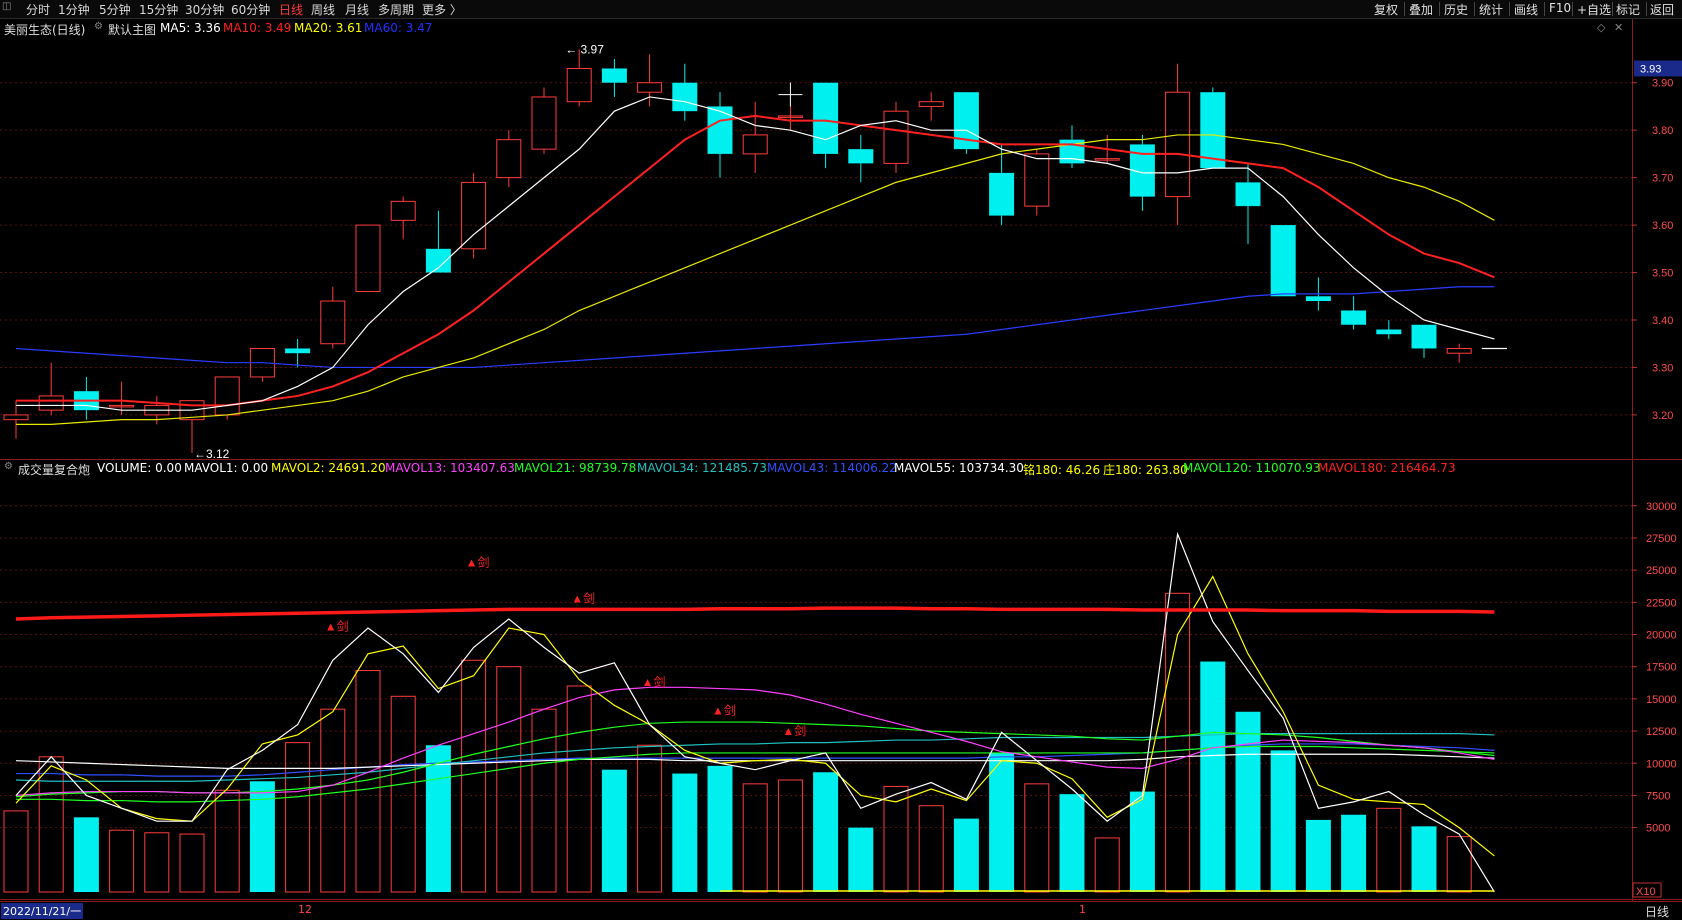  I want to click on price-tick-label: 3.20, so click(1662, 416).